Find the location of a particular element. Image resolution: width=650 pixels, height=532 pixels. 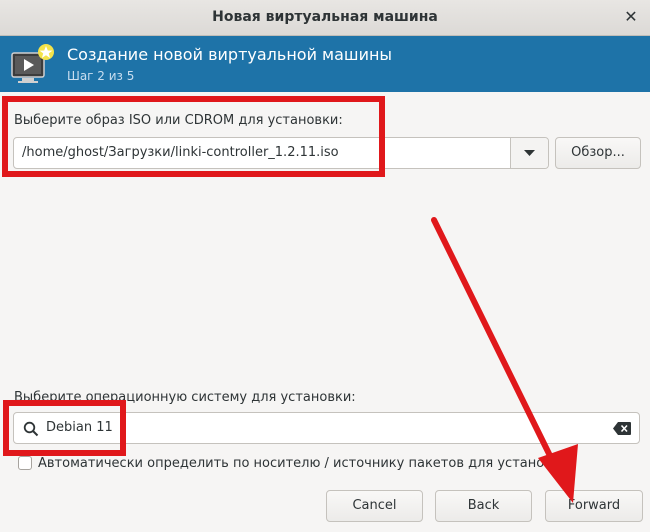

forward-button: Forward is located at coordinates (594, 506).